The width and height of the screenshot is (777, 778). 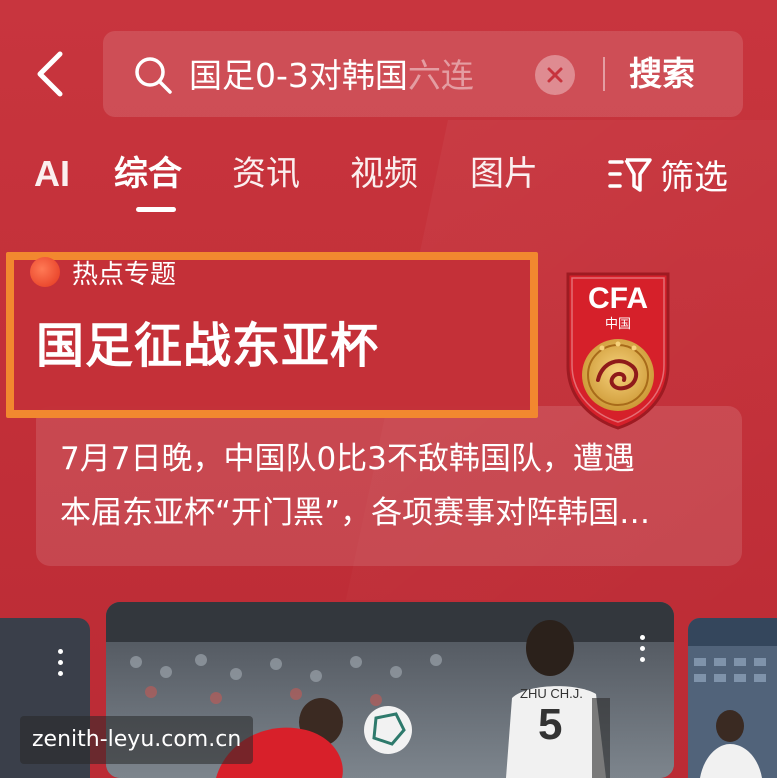 I want to click on jersey-name: ZHU CH.J., so click(x=551, y=693).